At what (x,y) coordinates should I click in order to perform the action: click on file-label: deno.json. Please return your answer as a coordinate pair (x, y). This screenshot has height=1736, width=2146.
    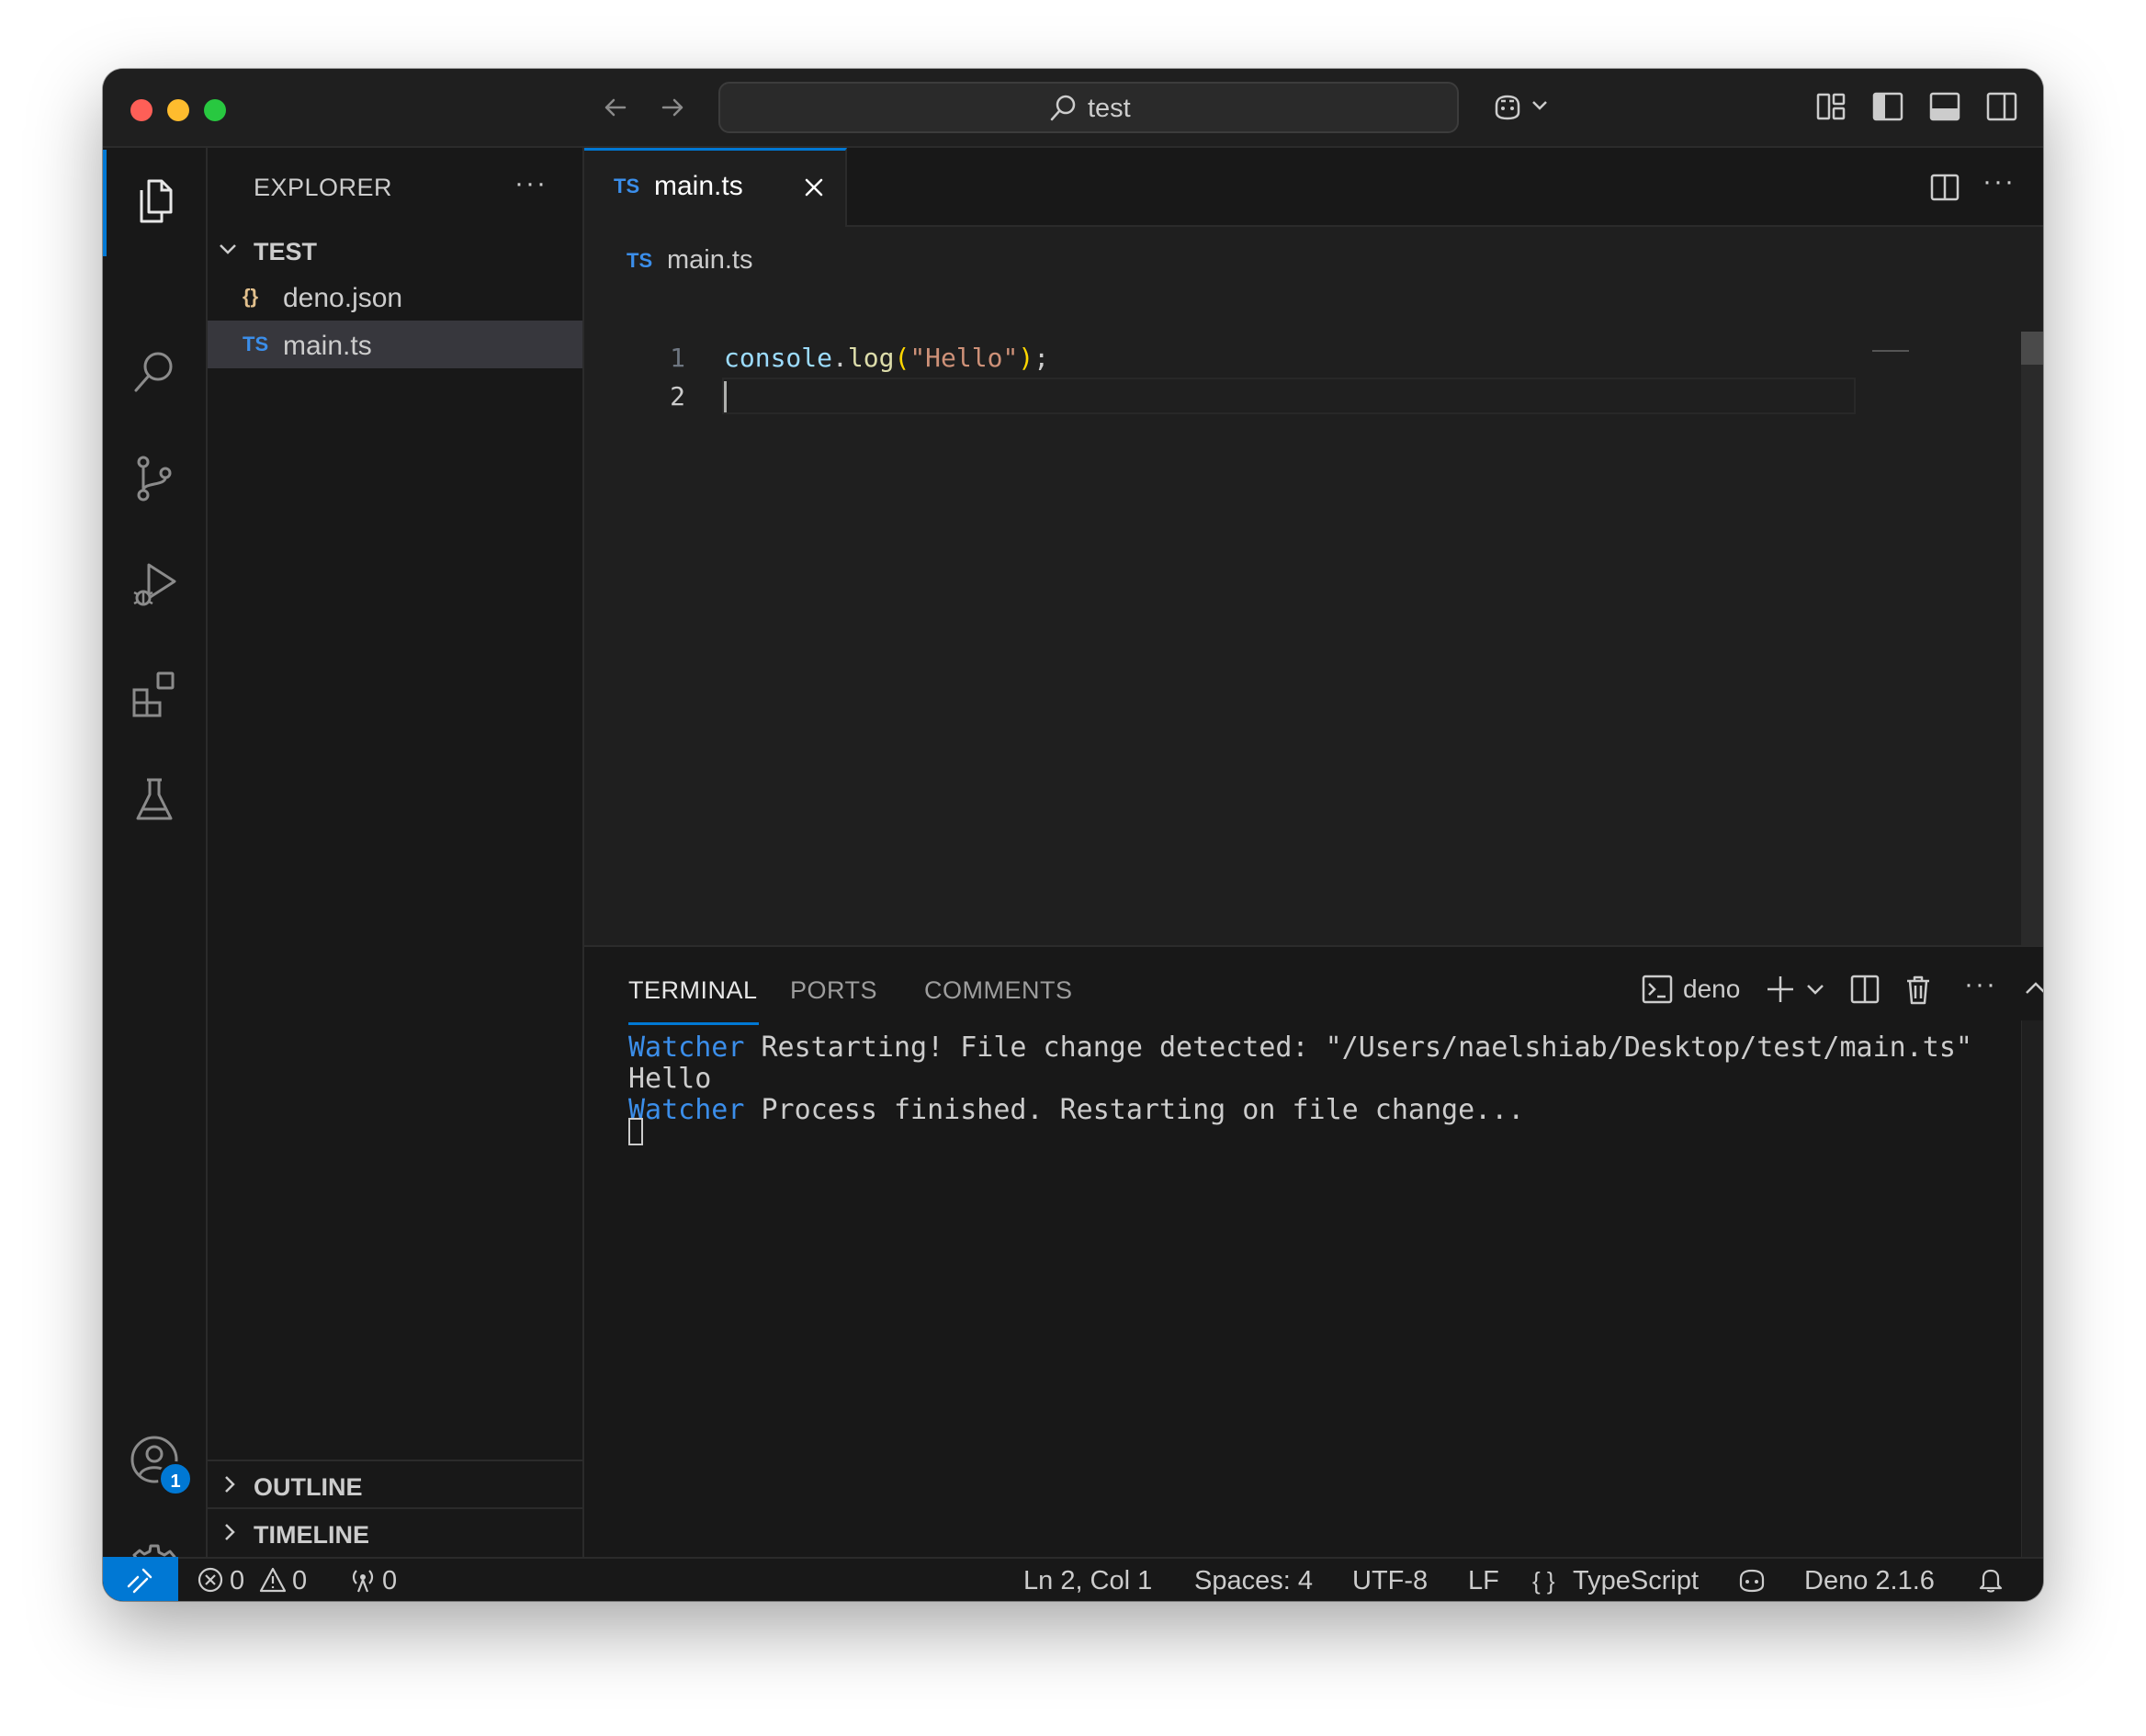
    Looking at the image, I should click on (343, 298).